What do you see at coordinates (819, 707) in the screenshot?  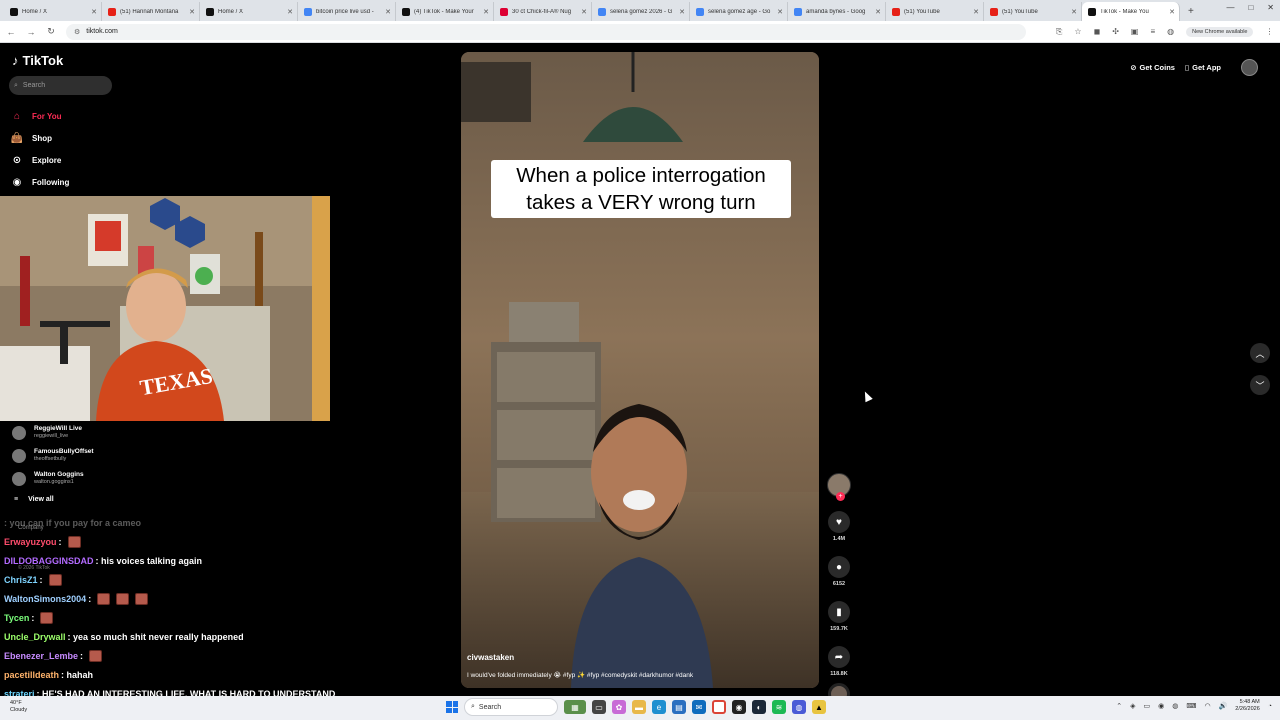 I see `warning-app-icon: ▲` at bounding box center [819, 707].